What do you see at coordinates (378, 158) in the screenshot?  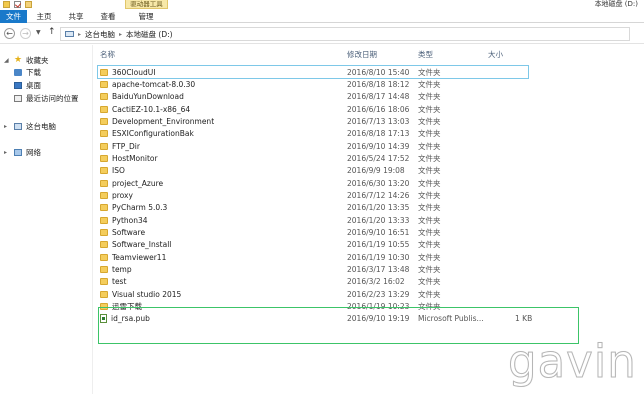 I see `item-date: 2016/5/24 17:52` at bounding box center [378, 158].